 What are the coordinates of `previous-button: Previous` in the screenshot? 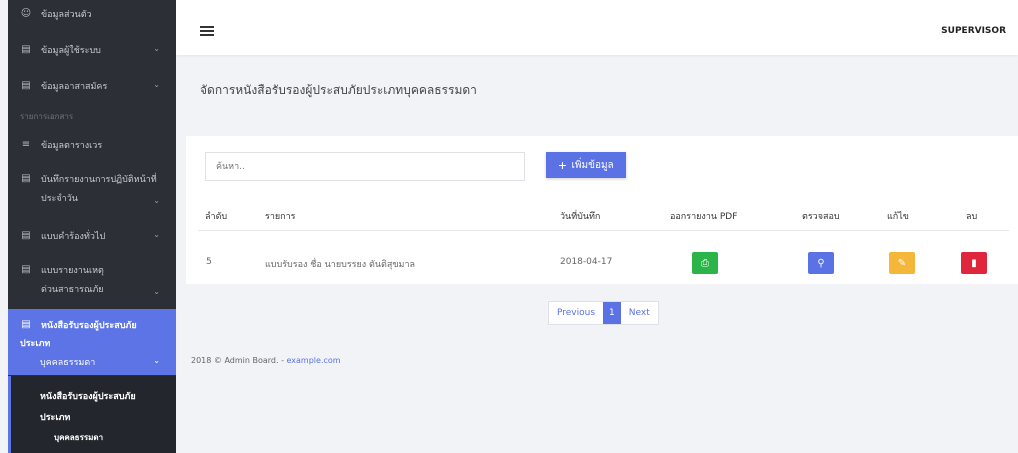 It's located at (576, 313).